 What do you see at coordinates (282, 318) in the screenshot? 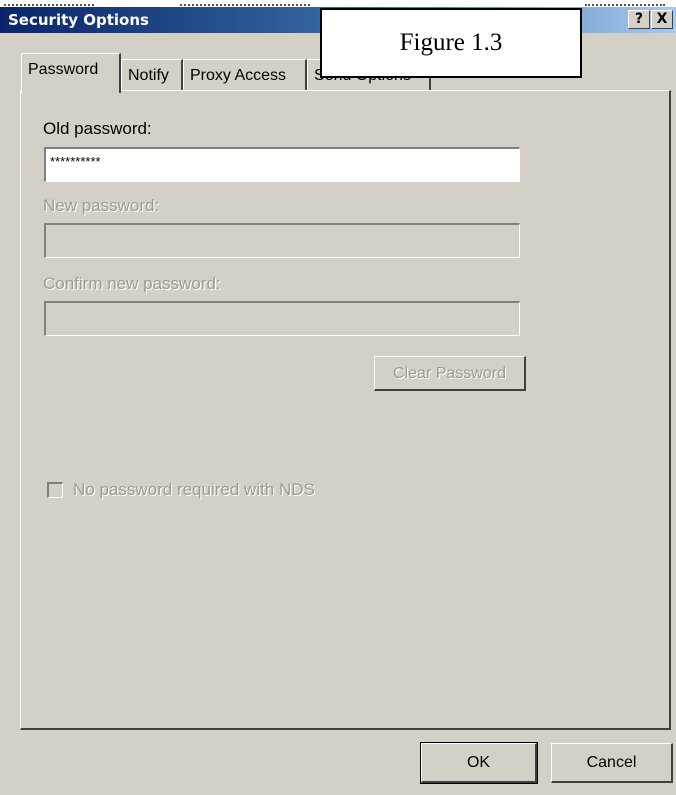
I see `confirm-password-field` at bounding box center [282, 318].